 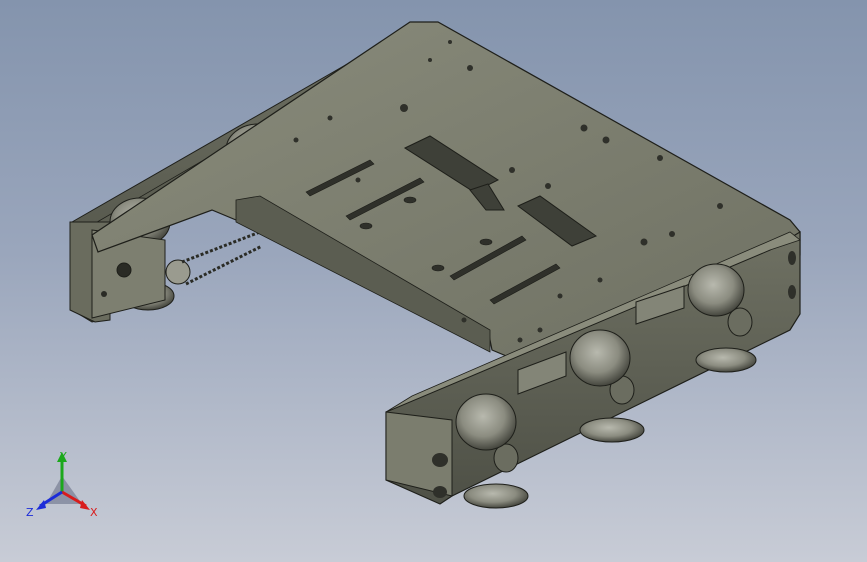 What do you see at coordinates (63, 456) in the screenshot?
I see `y-axis-label: Y` at bounding box center [63, 456].